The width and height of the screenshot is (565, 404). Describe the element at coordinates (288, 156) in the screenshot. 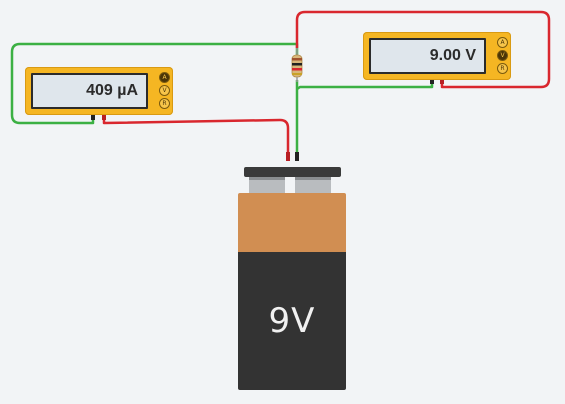

I see `battery-red-probe` at that location.